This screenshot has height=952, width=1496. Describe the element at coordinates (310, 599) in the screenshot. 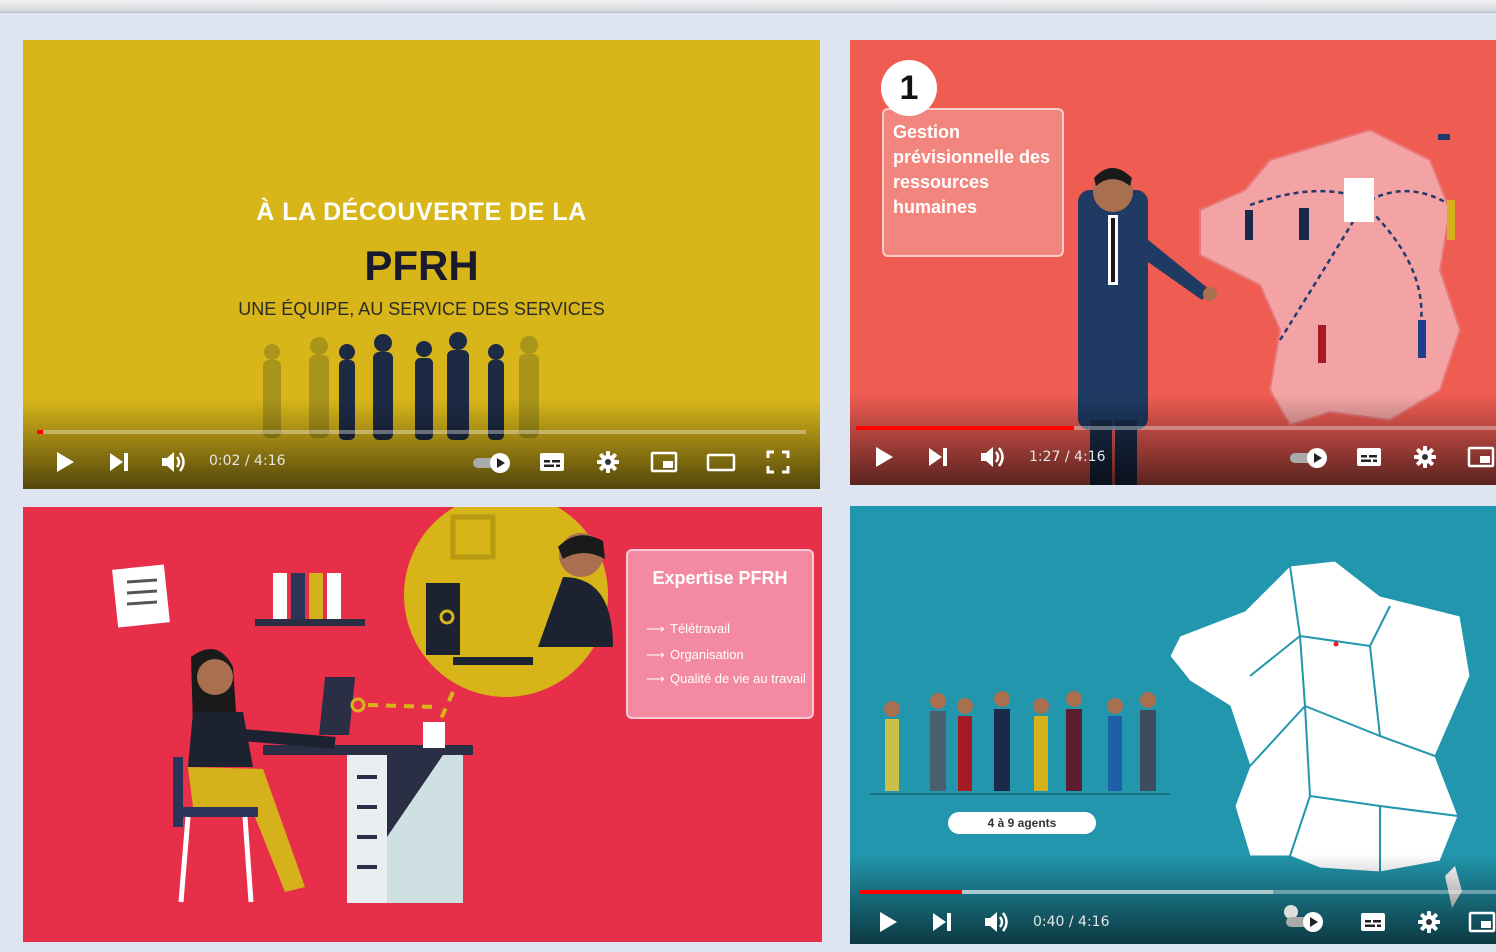

I see `binders-shelf` at that location.